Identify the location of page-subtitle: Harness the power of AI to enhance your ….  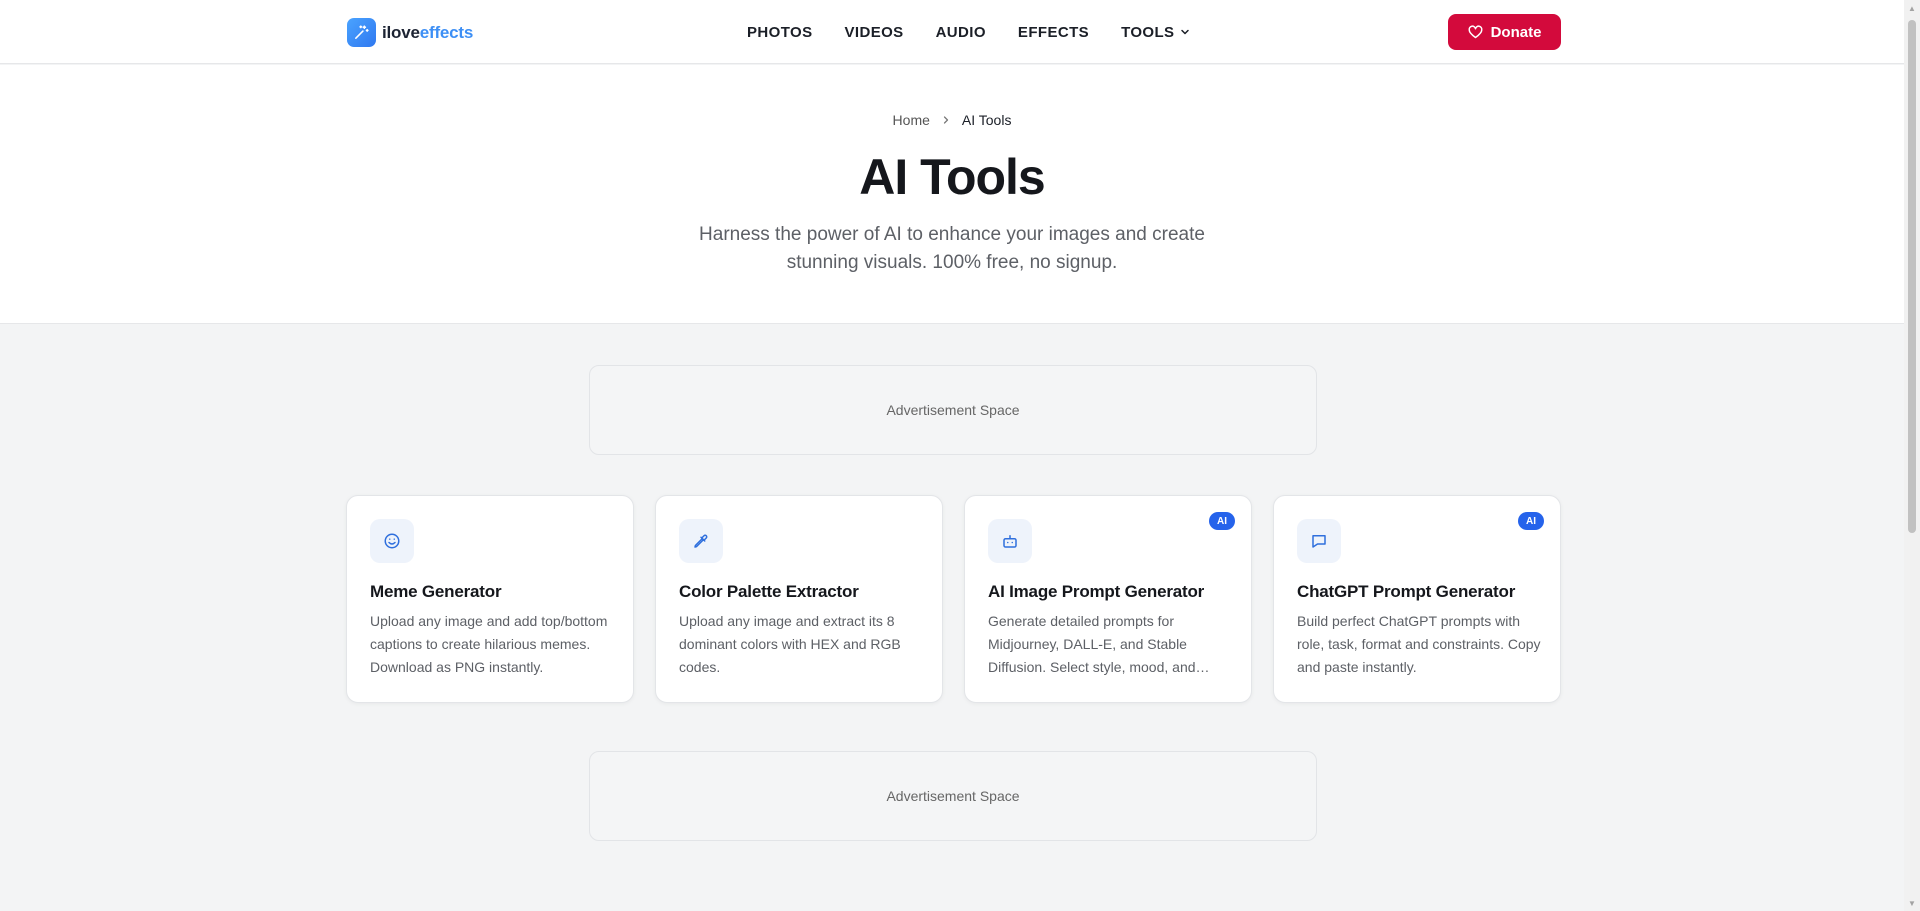
(952, 248).